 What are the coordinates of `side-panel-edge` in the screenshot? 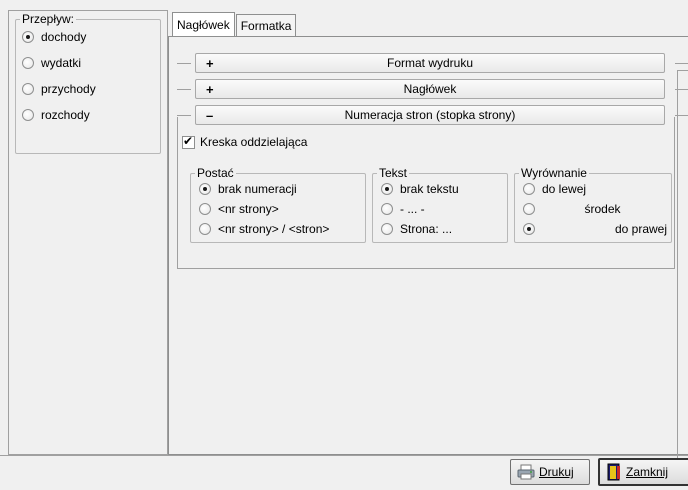 It's located at (682, 268).